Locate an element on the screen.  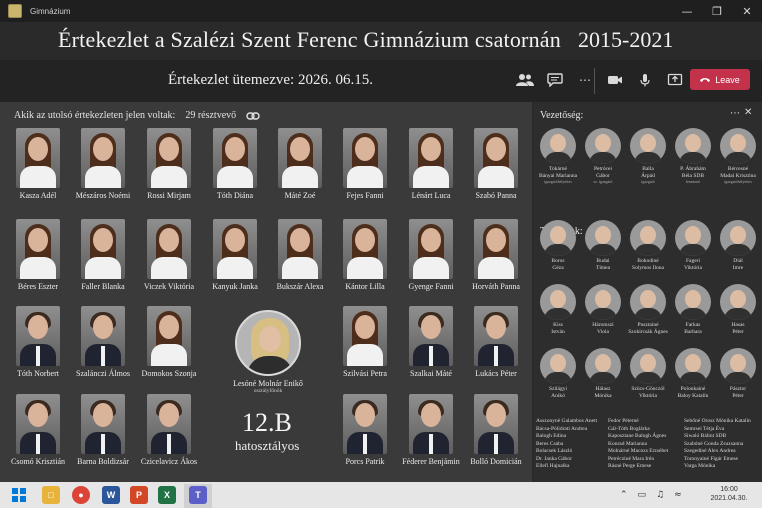
clock: 16:00 2021.04.30. is located at coordinates (729, 494).